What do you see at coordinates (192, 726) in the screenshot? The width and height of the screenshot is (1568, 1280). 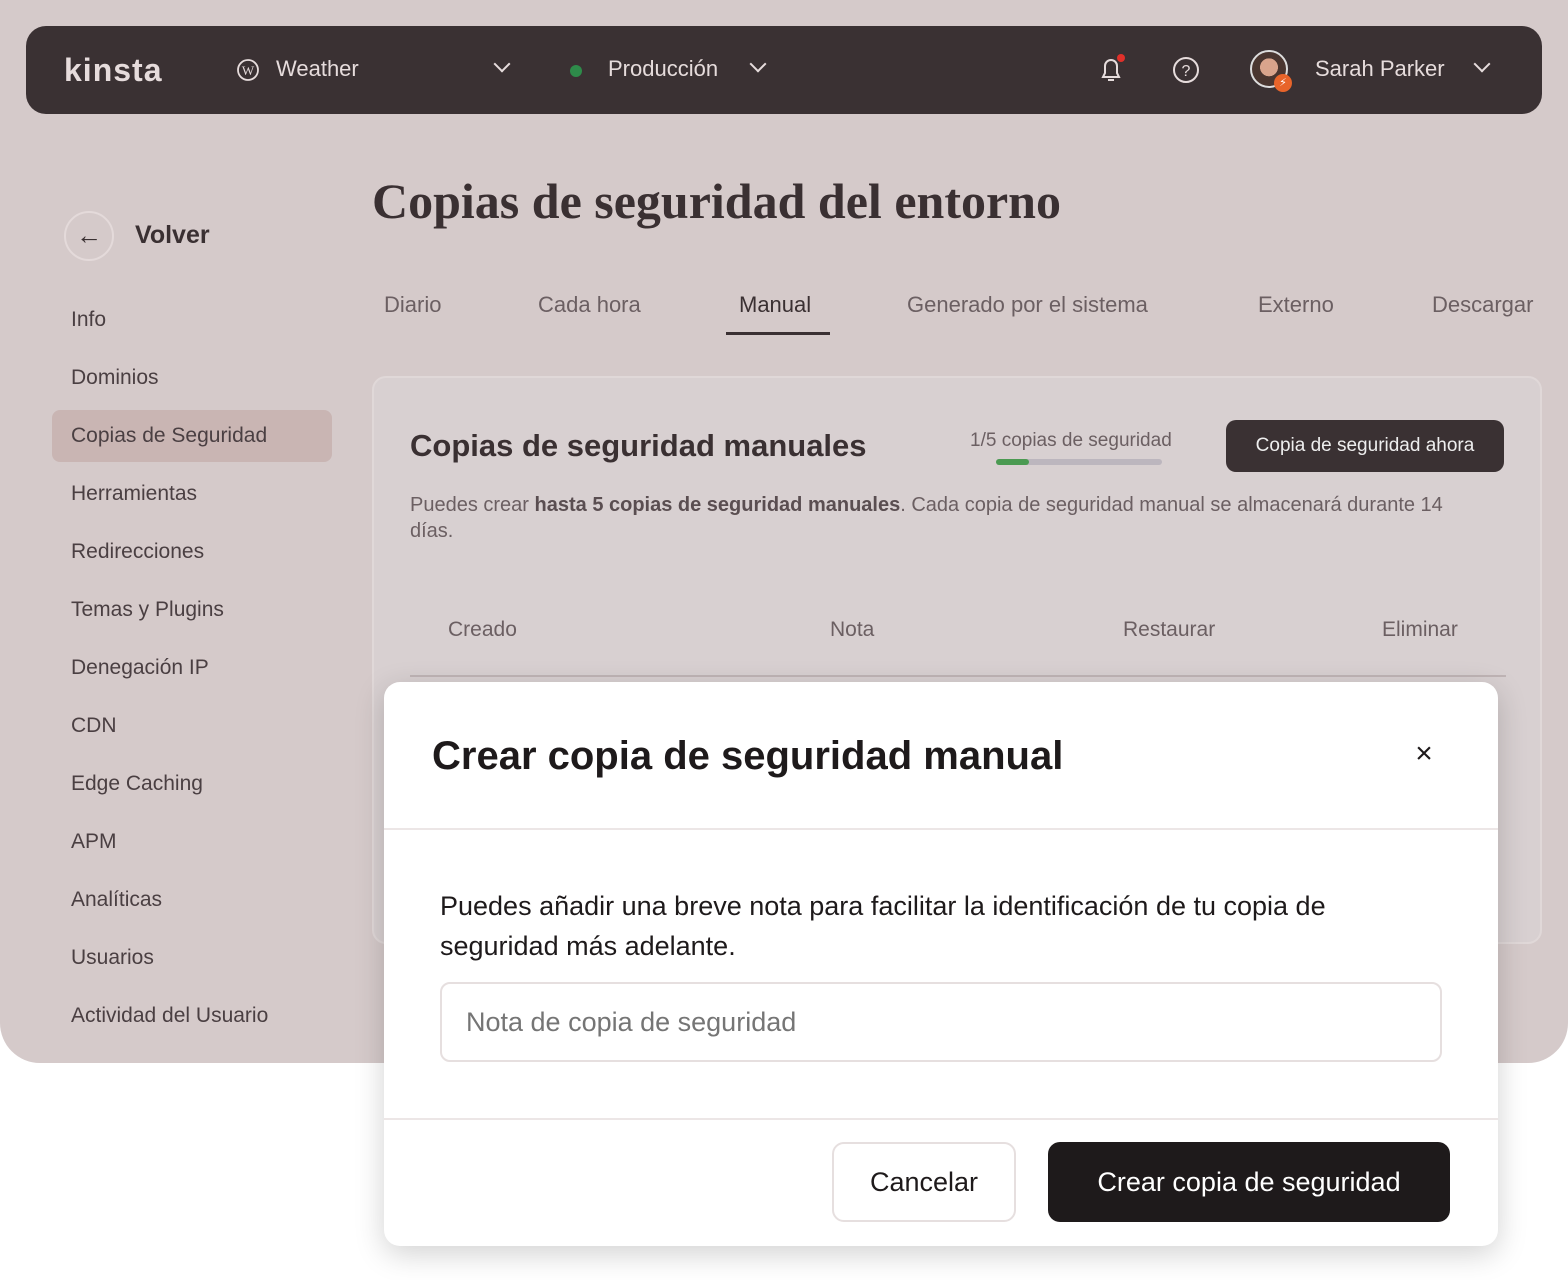 I see `sidebar-item-cdn: CDN` at bounding box center [192, 726].